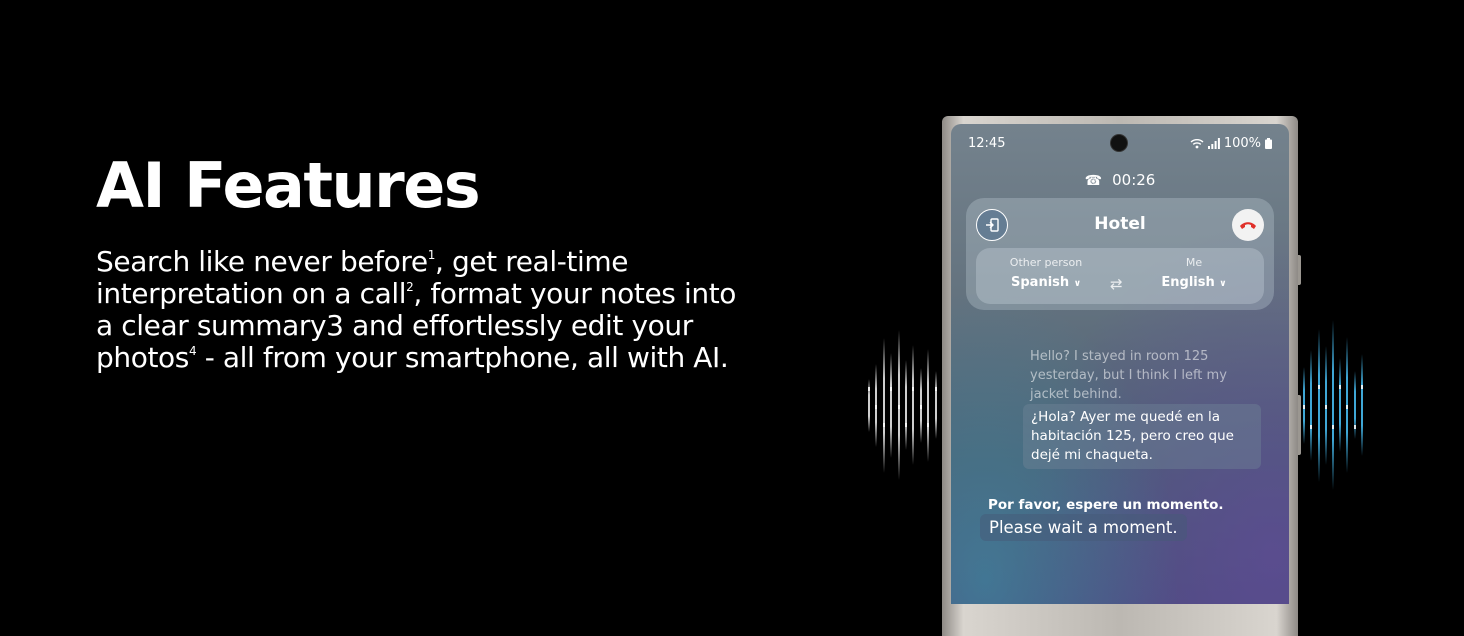 The width and height of the screenshot is (1464, 636). Describe the element at coordinates (1046, 262) in the screenshot. I see `other-person-label: Other person` at that location.